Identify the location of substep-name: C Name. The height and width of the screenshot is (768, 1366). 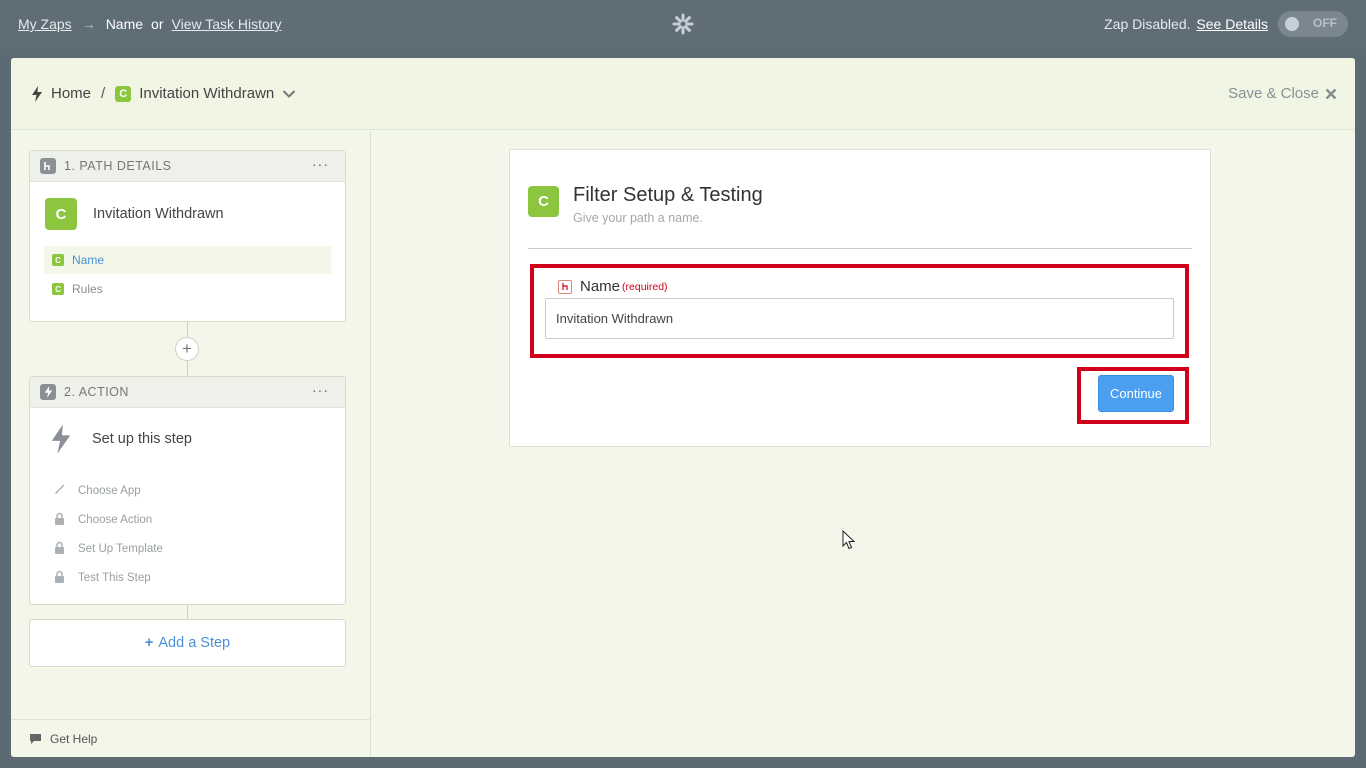
(187, 260).